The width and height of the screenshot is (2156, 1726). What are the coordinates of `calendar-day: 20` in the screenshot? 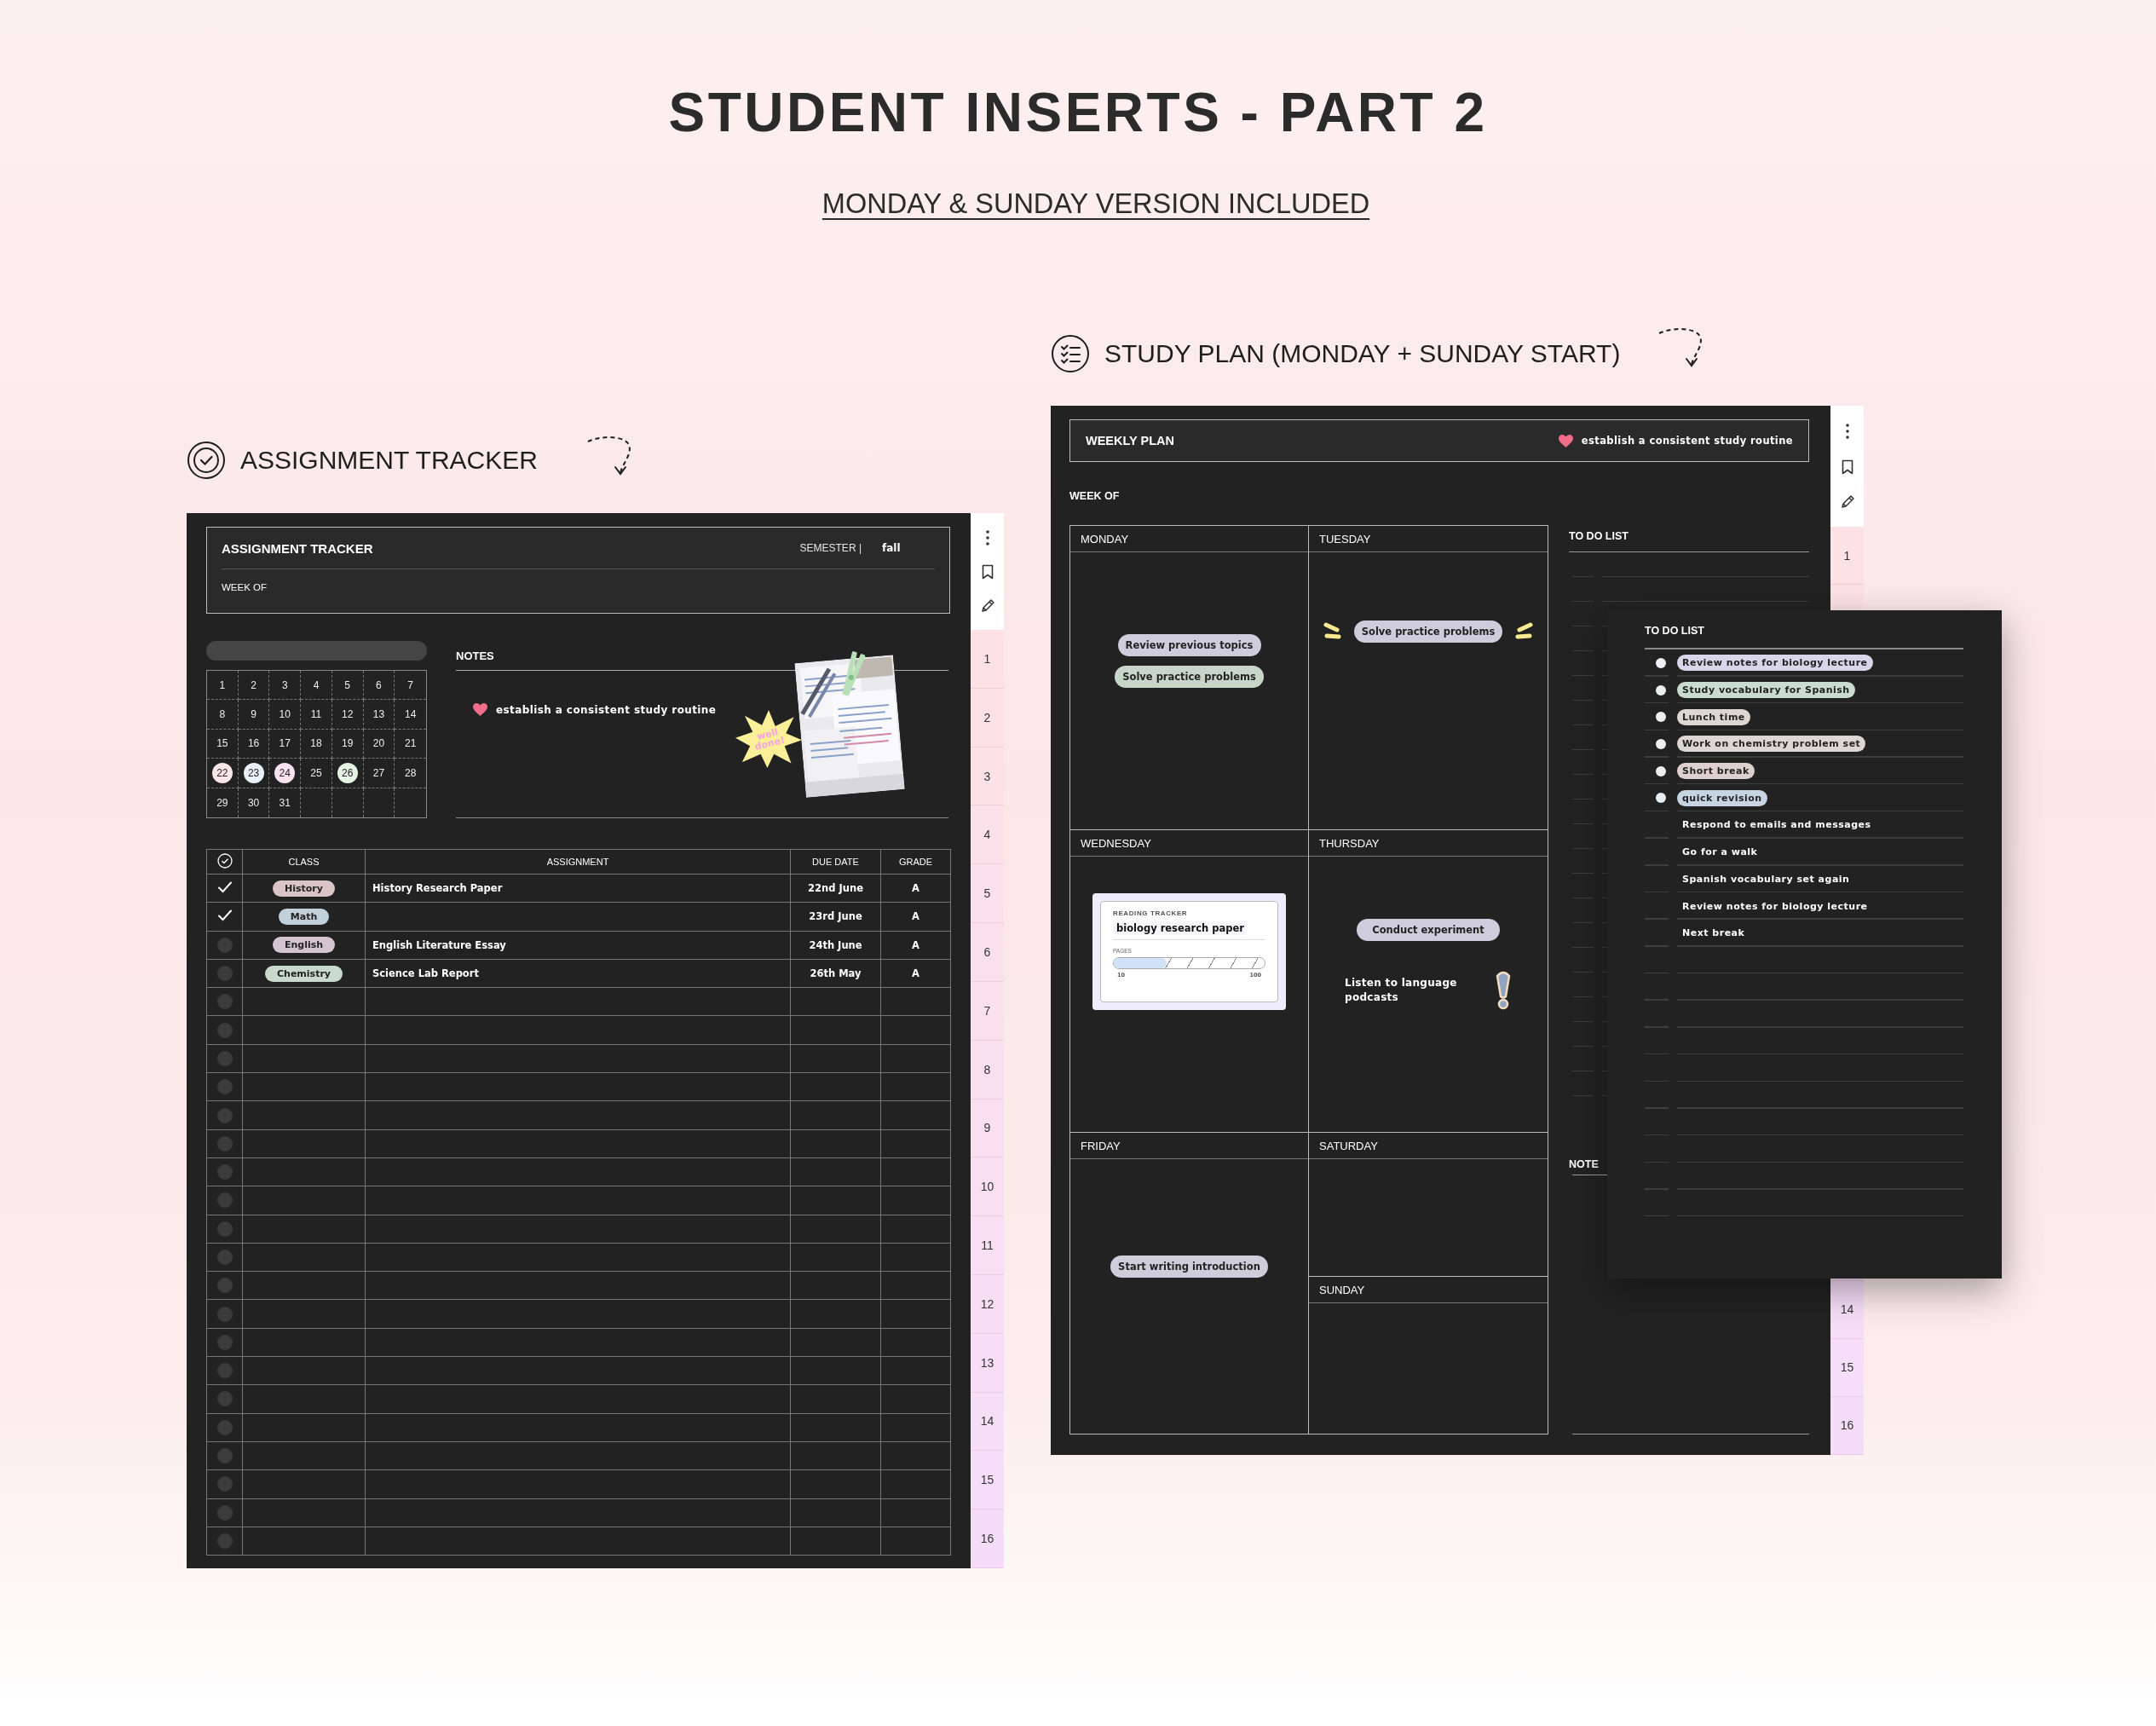 It's located at (378, 743).